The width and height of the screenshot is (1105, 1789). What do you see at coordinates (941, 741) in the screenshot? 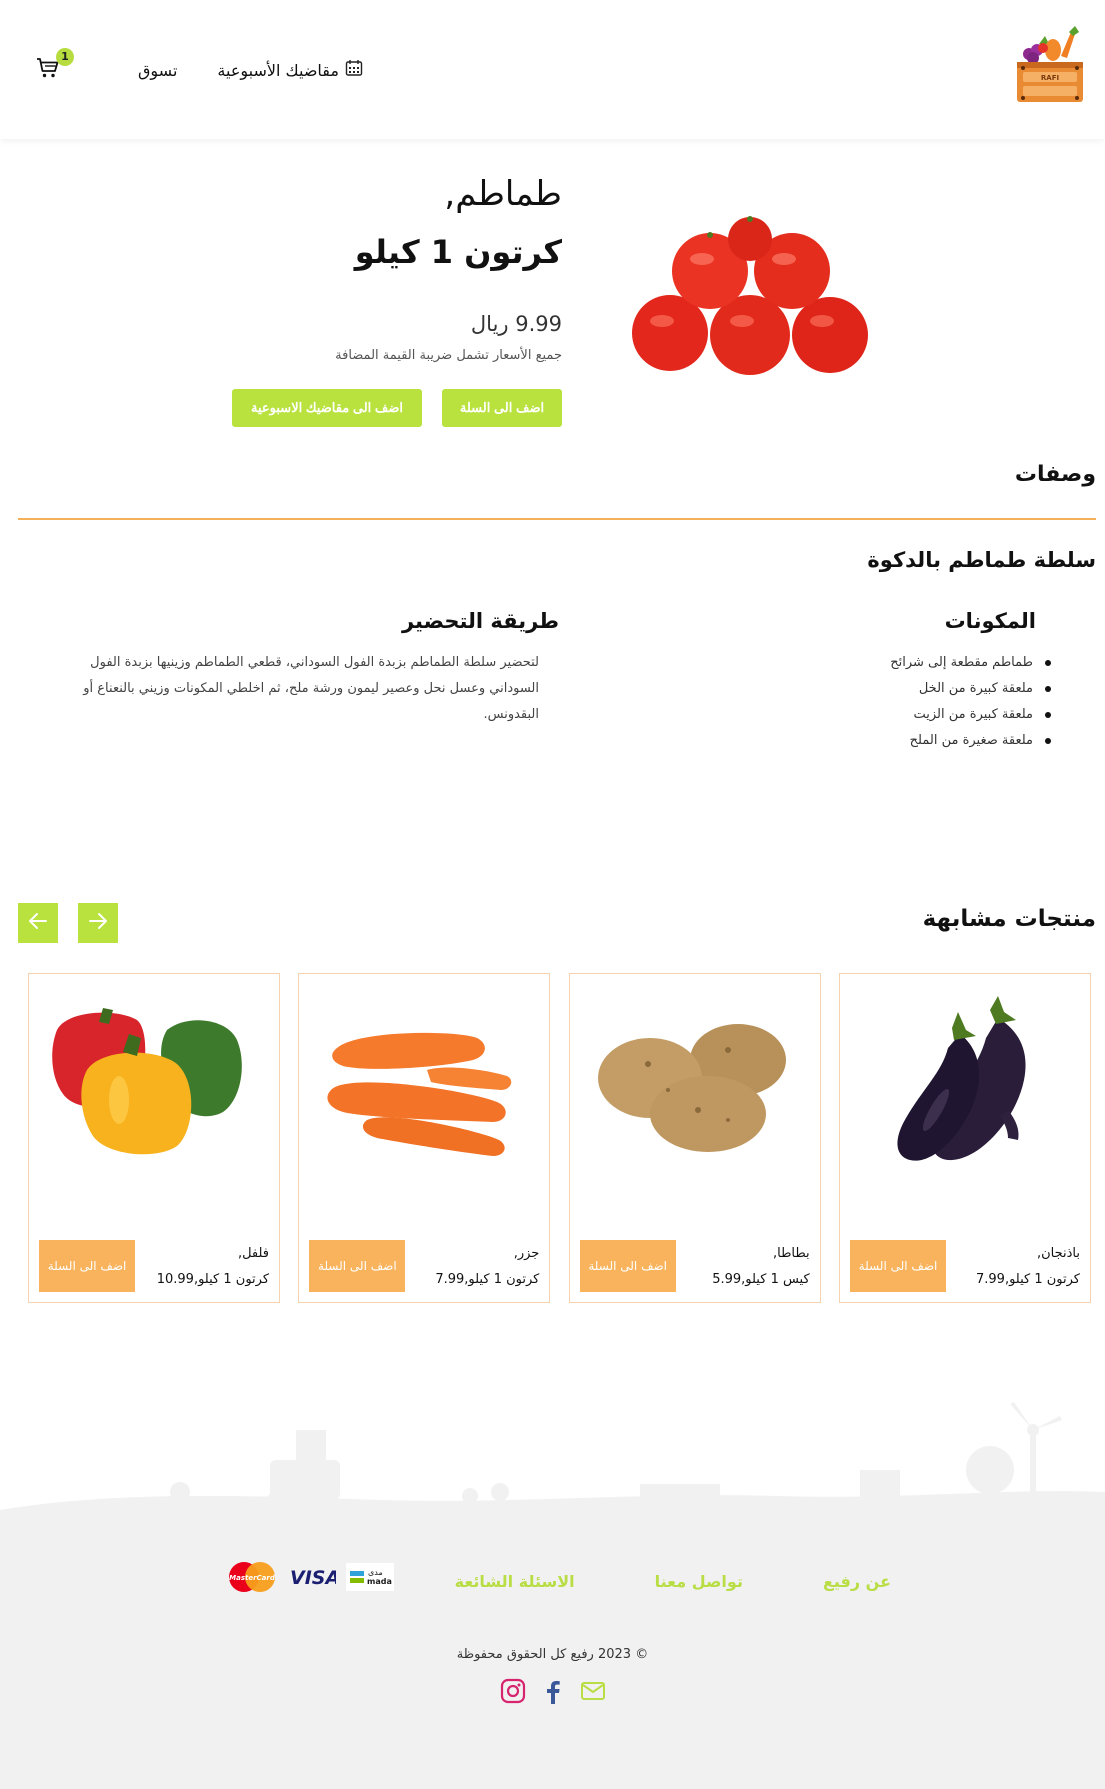
I see `ingredient-item: ملعقة صغيرة من الملح` at bounding box center [941, 741].